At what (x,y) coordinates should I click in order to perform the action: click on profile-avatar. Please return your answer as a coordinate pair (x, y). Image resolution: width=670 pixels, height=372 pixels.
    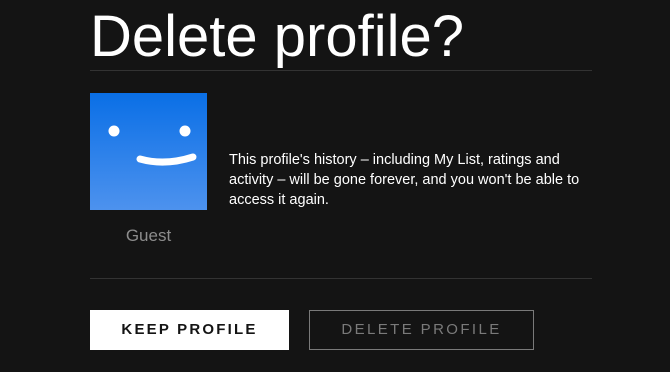
    Looking at the image, I should click on (148, 151).